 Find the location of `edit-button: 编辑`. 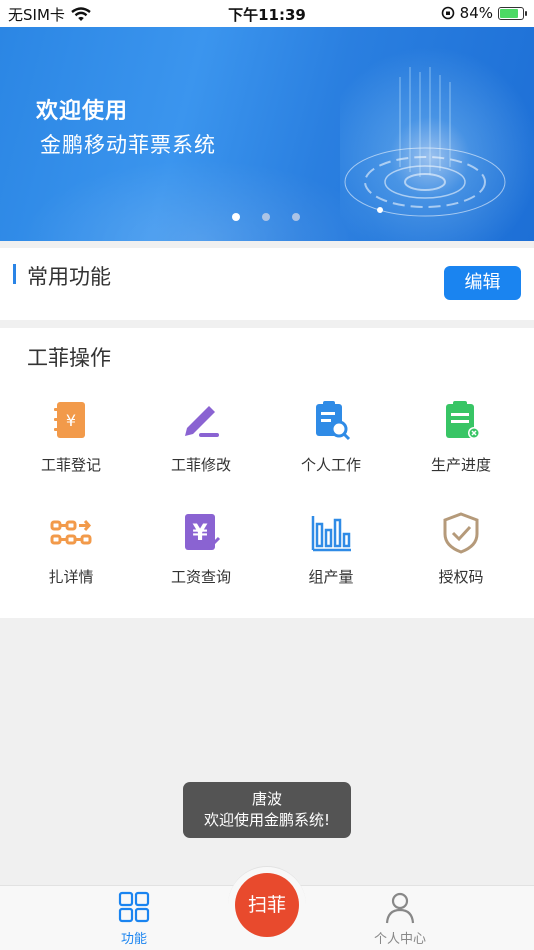

edit-button: 编辑 is located at coordinates (482, 283).